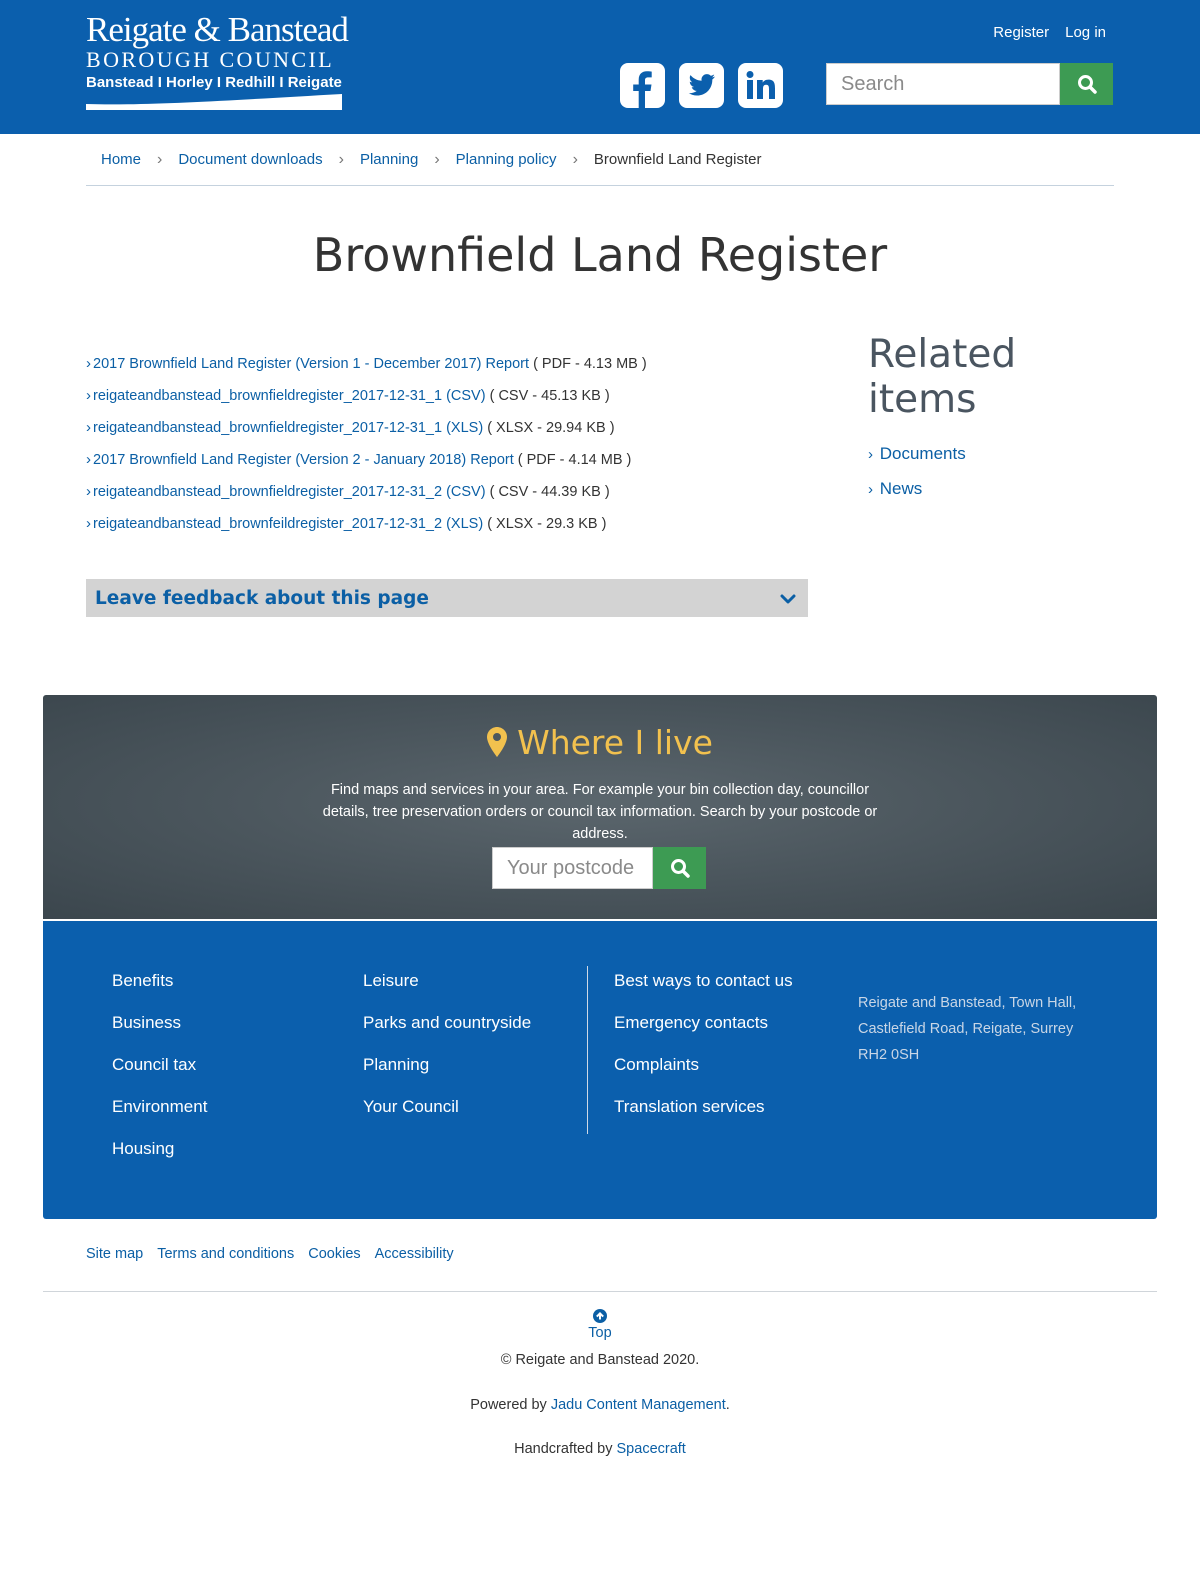  Describe the element at coordinates (447, 598) in the screenshot. I see `feedback-toggle: Leave feedback about this page` at that location.